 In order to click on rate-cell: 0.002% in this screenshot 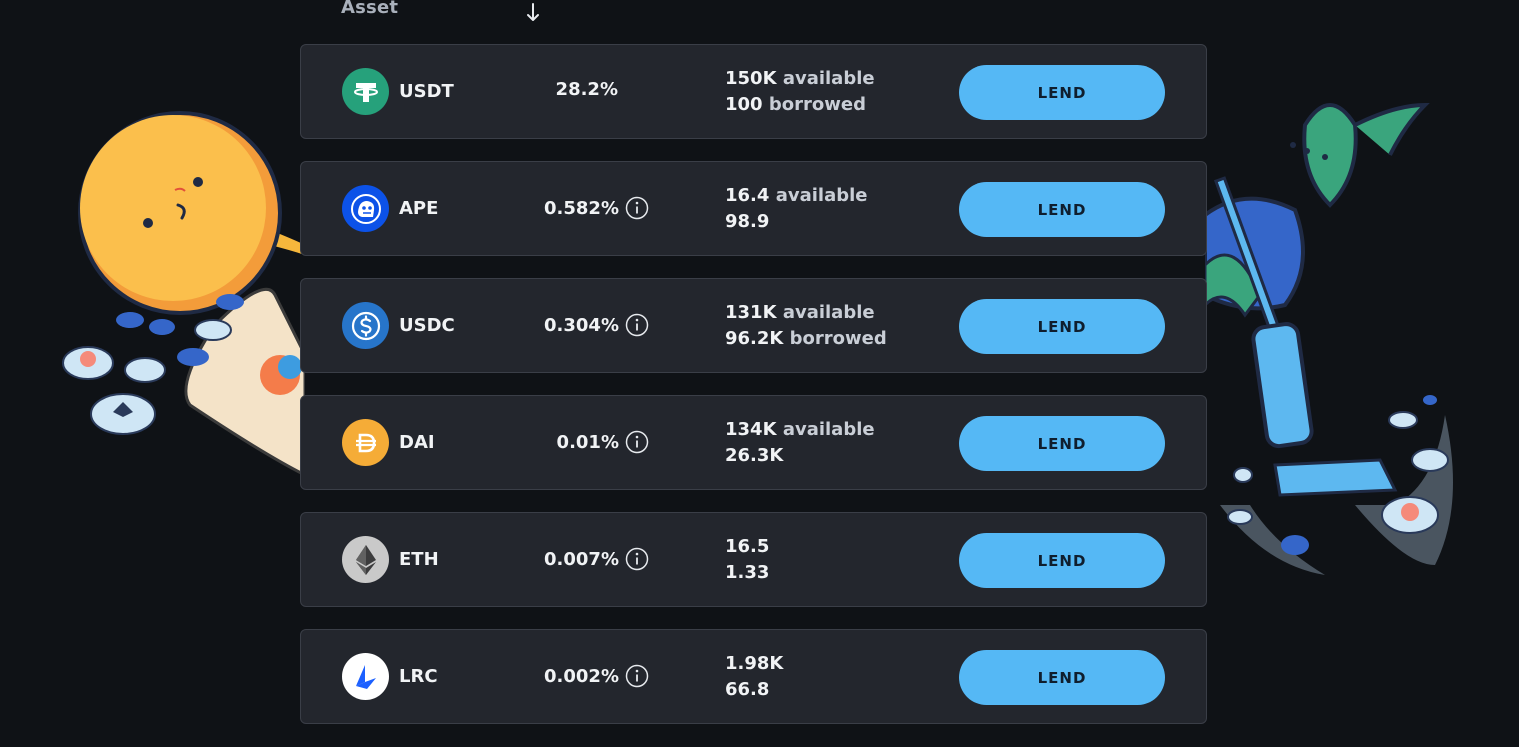, I will do `click(575, 676)`.